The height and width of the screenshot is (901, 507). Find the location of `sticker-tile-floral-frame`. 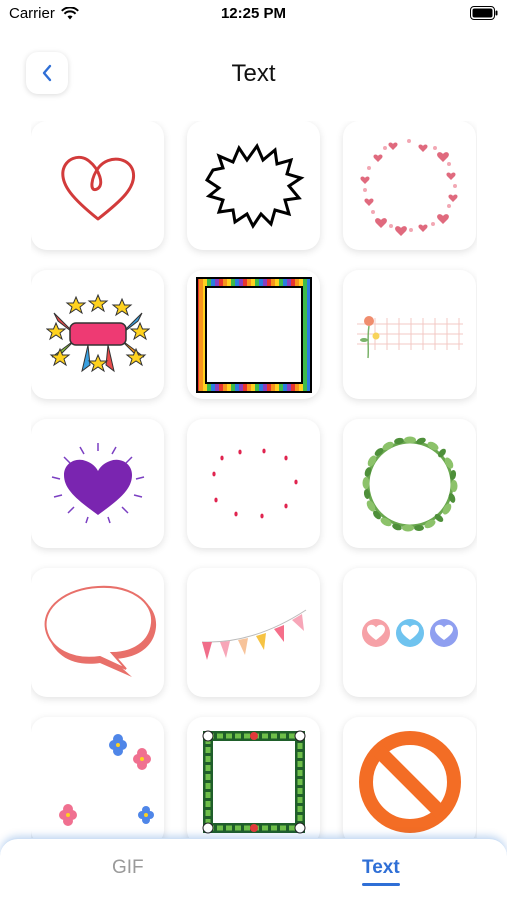

sticker-tile-floral-frame is located at coordinates (253, 779).